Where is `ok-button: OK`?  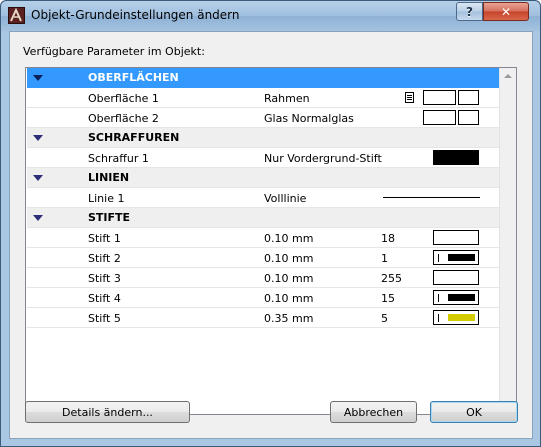 ok-button: OK is located at coordinates (474, 412).